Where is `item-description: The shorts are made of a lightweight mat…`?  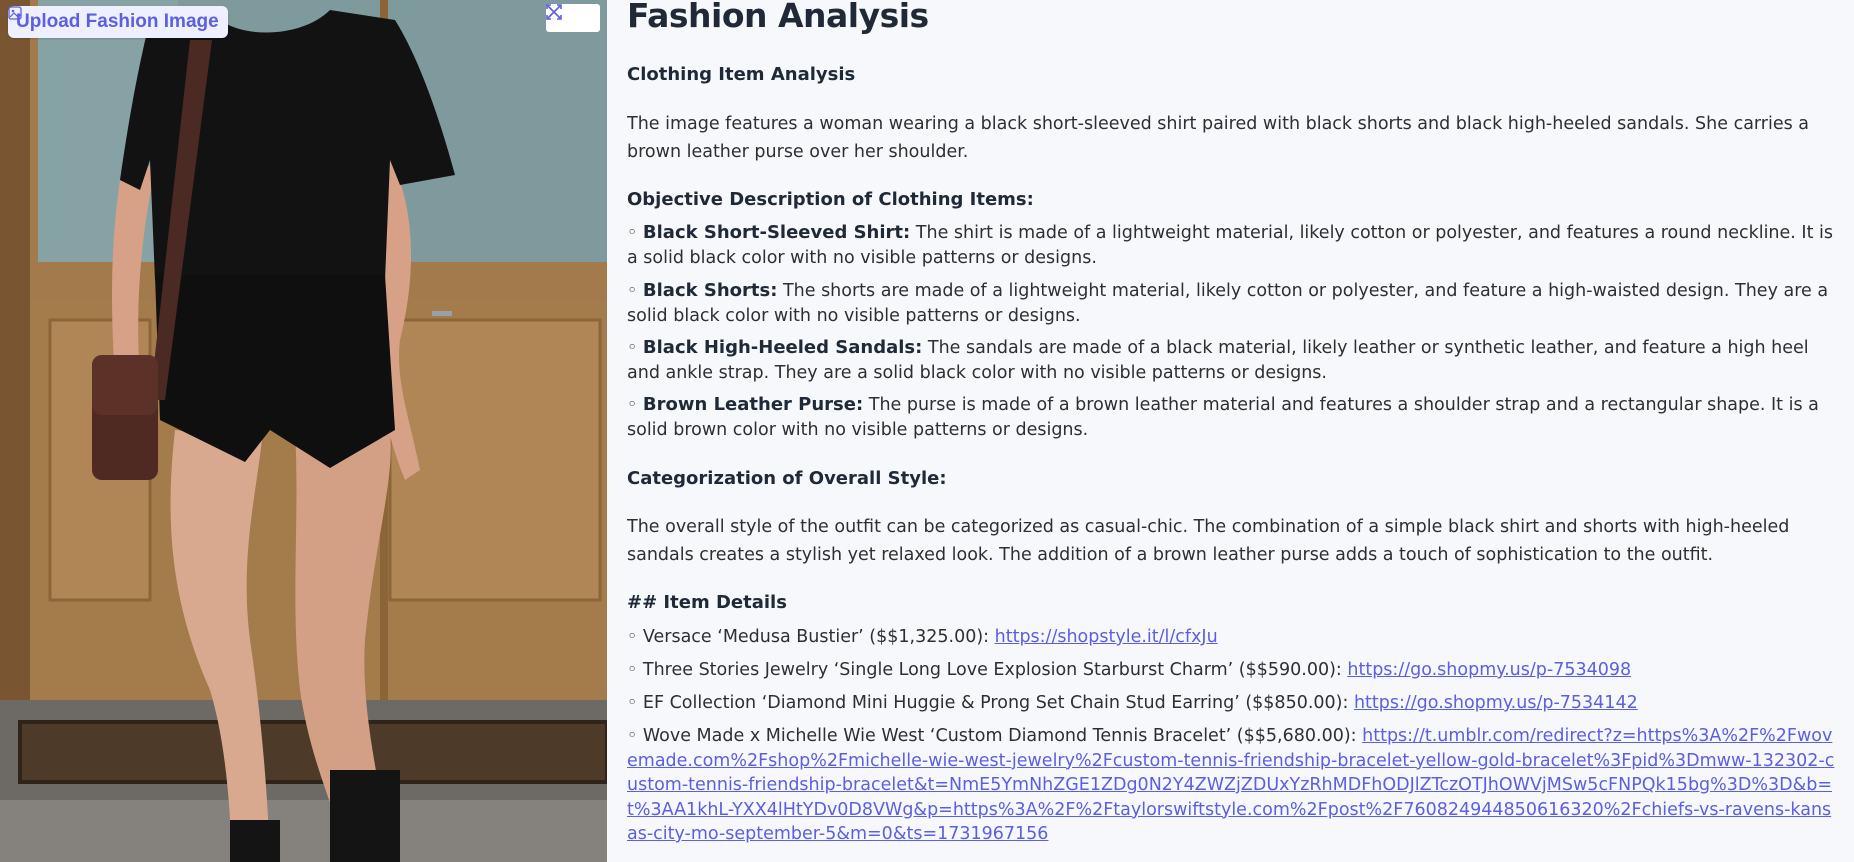 item-description: The shorts are made of a lightweight mat… is located at coordinates (1228, 303).